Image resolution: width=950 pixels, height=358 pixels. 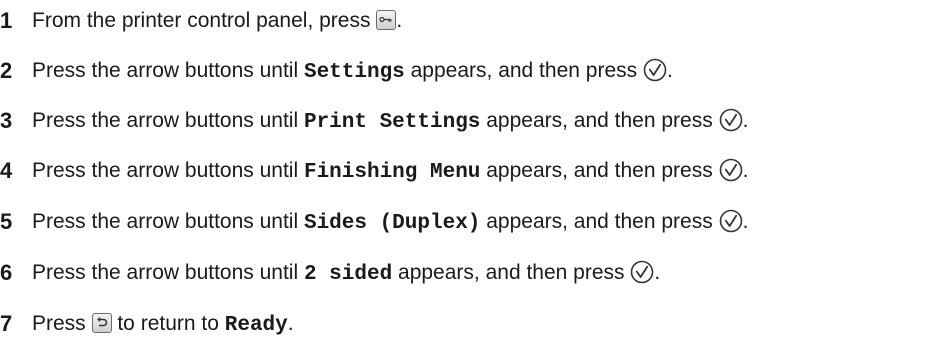 I want to click on key-icon, so click(x=386, y=20).